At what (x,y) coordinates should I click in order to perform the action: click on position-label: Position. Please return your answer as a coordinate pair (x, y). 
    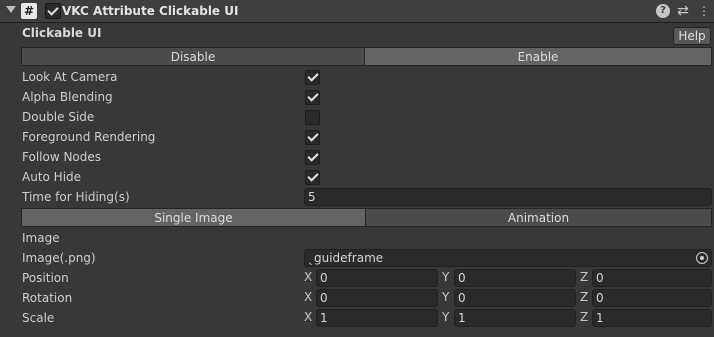
    Looking at the image, I should click on (45, 278).